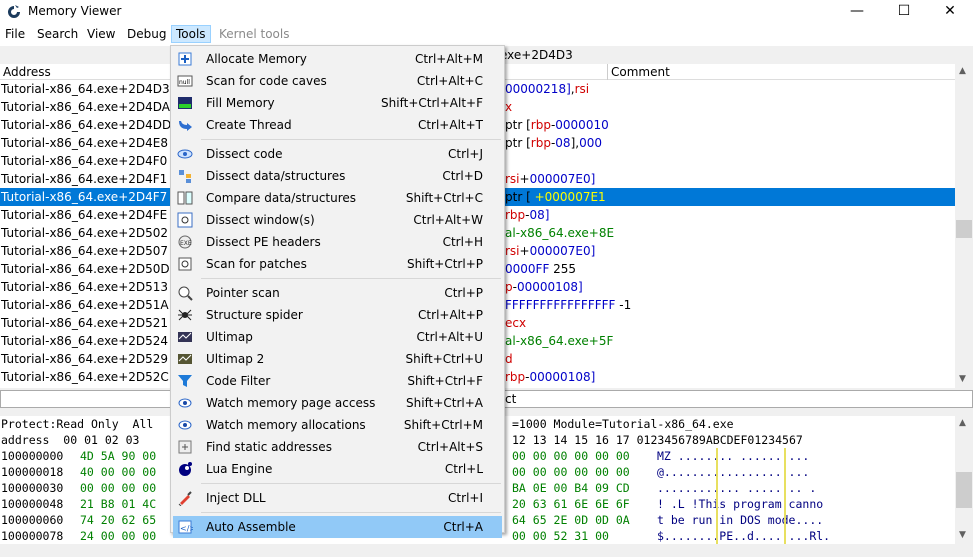 The image size is (973, 557). What do you see at coordinates (256, 264) in the screenshot?
I see `menu-item-label: Scan for patches` at bounding box center [256, 264].